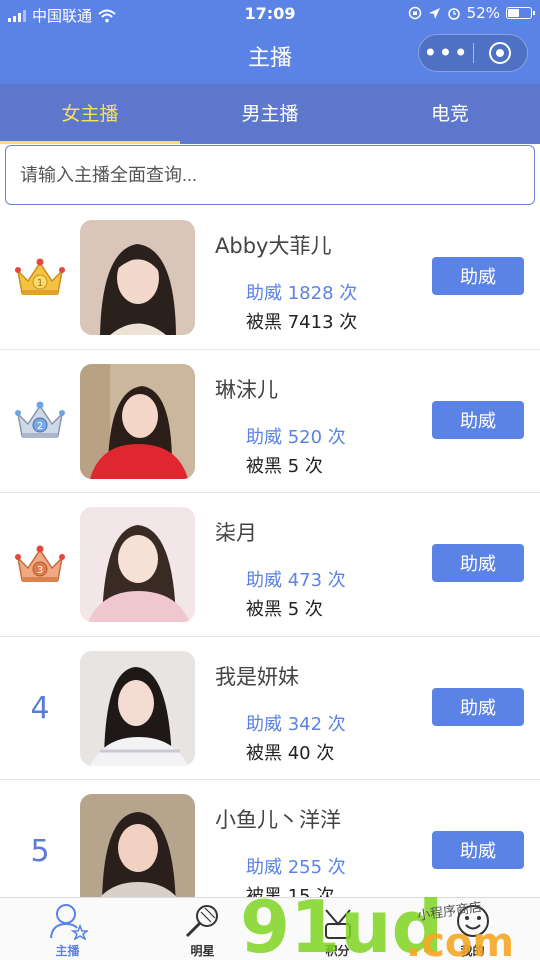  What do you see at coordinates (246, 389) in the screenshot?
I see `anchor-name: 琳沫儿` at bounding box center [246, 389].